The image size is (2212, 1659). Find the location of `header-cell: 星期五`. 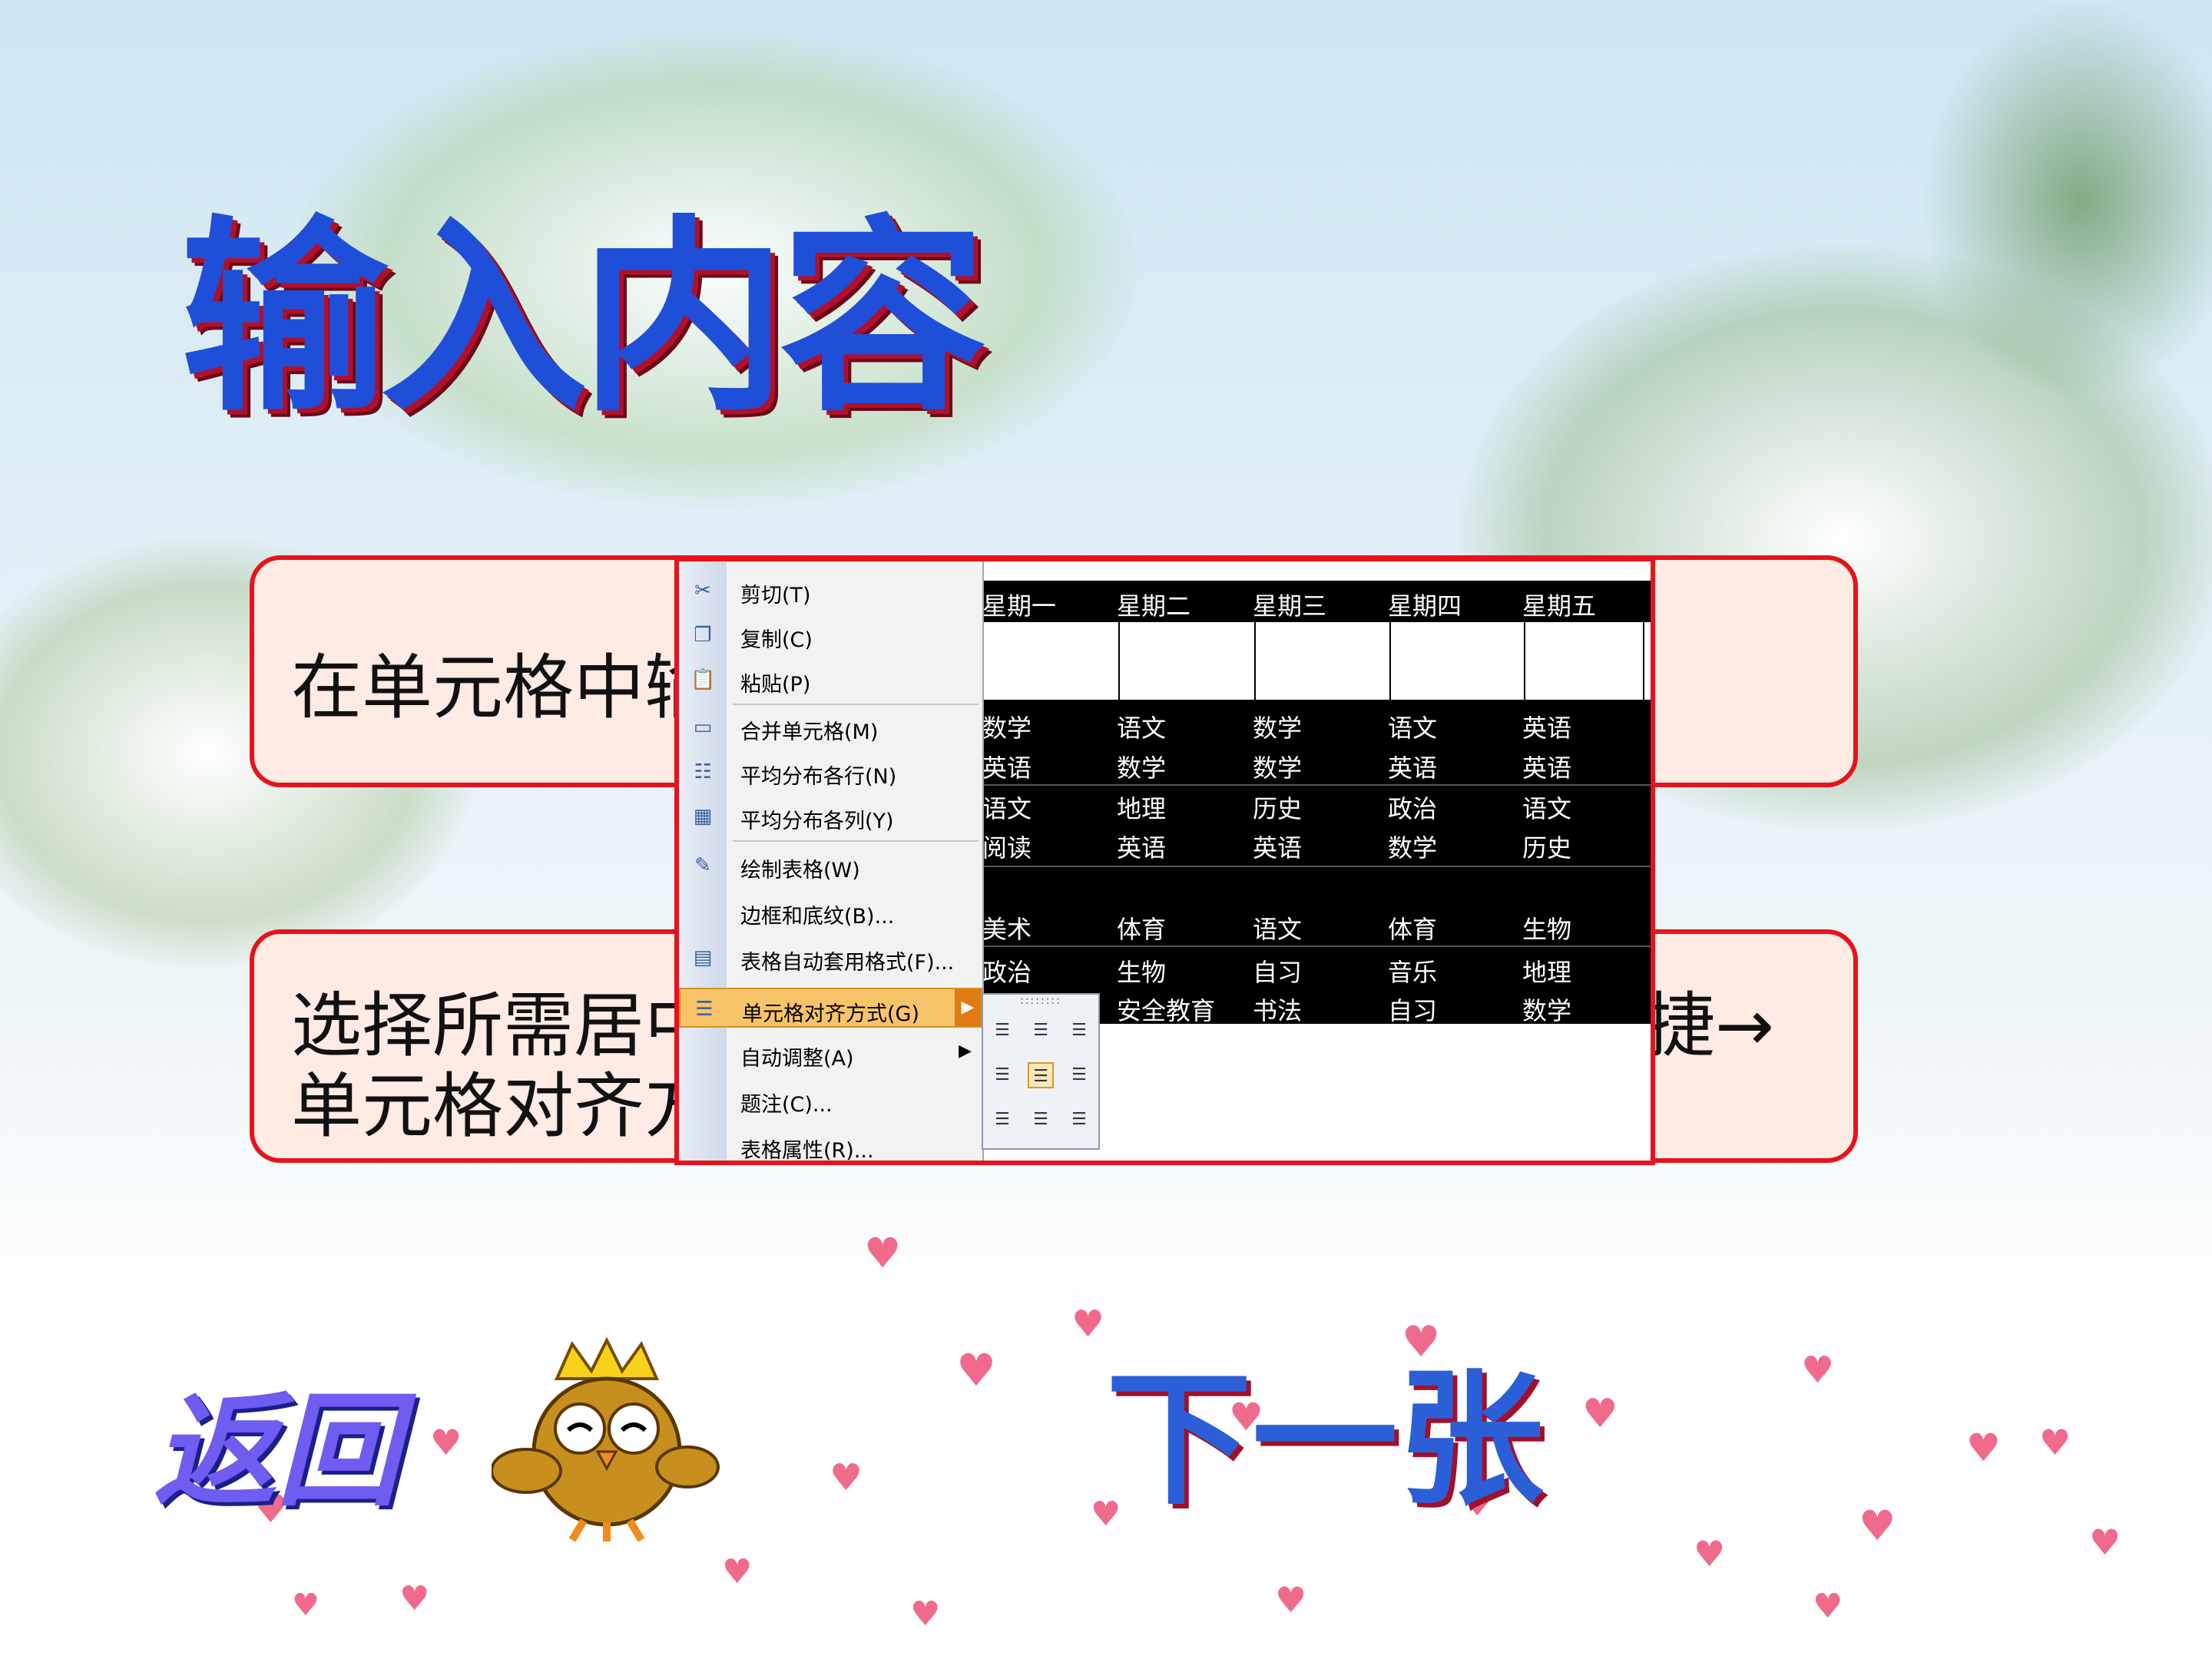

header-cell: 星期五 is located at coordinates (1560, 606).